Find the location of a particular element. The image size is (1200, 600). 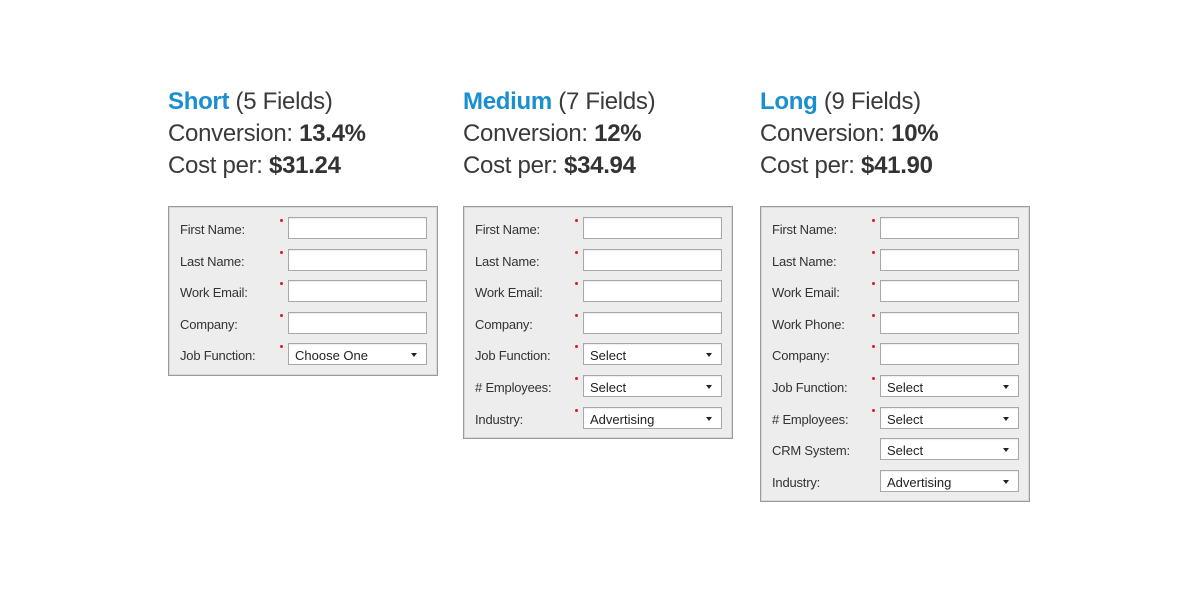

cost-value: $41.90 is located at coordinates (897, 165).